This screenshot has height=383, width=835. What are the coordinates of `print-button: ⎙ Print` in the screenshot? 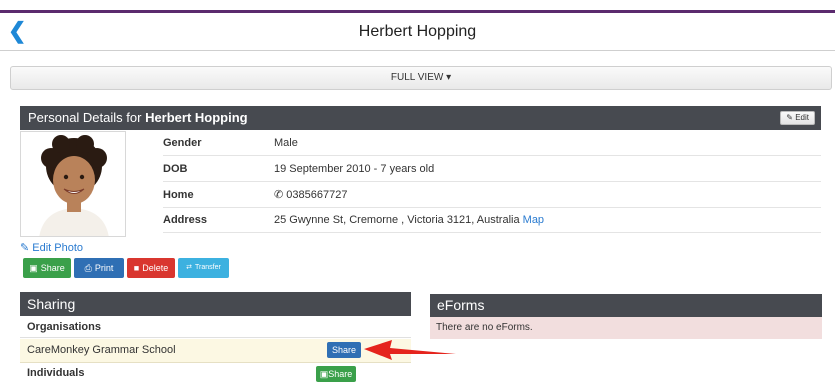 It's located at (99, 268).